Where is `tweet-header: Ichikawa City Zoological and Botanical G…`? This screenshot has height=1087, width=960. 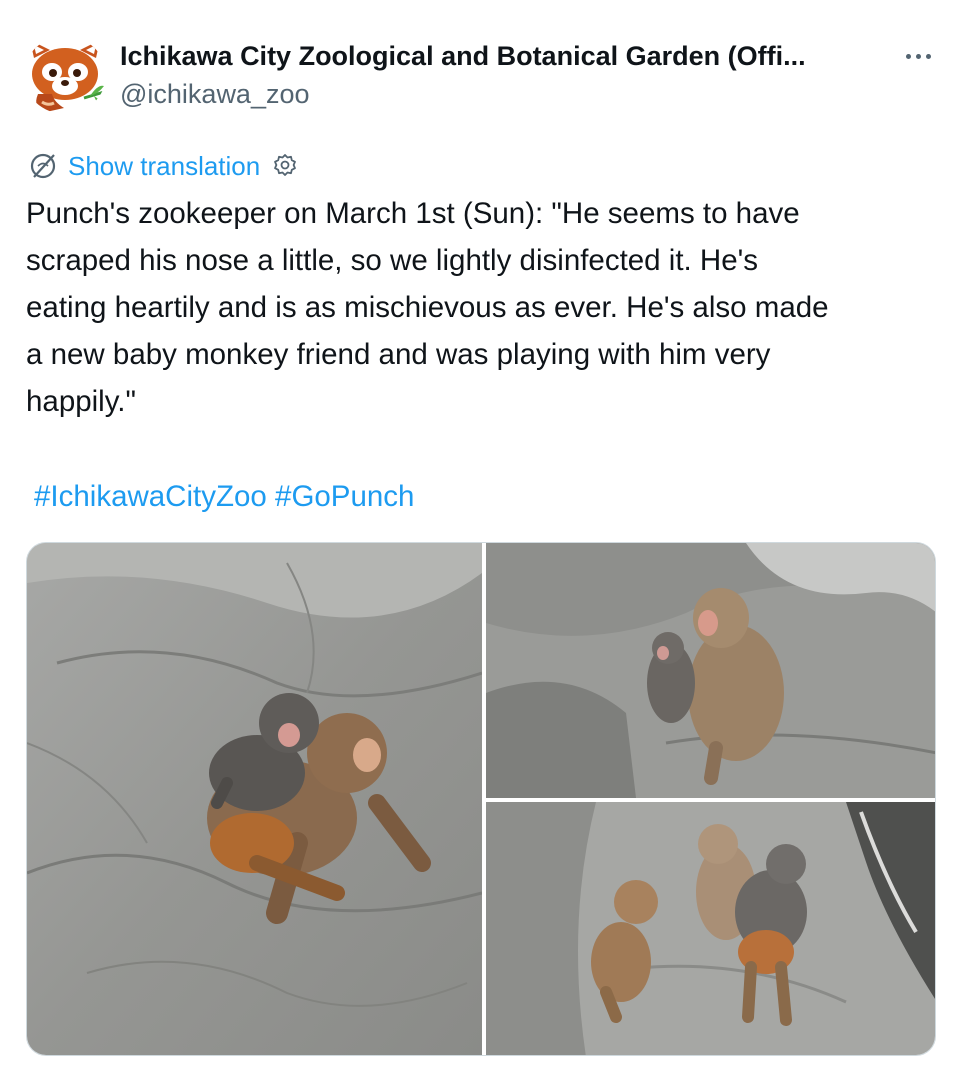
tweet-header: Ichikawa City Zoological and Botanical G… is located at coordinates (480, 76).